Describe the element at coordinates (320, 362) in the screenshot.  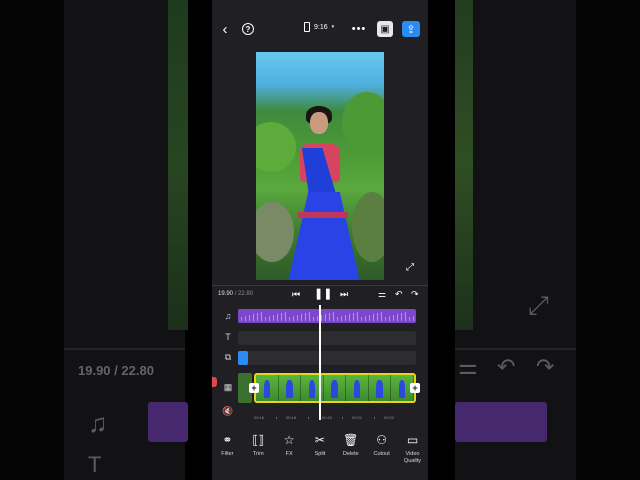
I see `playhead` at that location.